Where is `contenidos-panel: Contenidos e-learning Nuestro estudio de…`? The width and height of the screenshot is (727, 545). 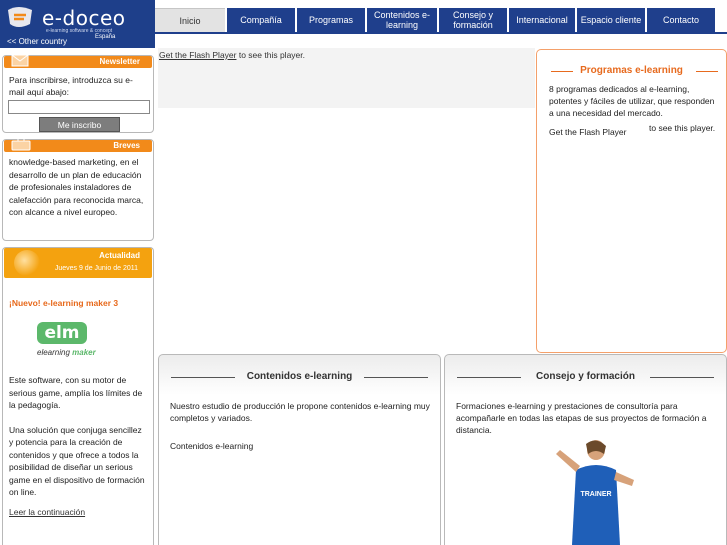
contenidos-panel: Contenidos e-learning Nuestro estudio de… is located at coordinates (299, 449).